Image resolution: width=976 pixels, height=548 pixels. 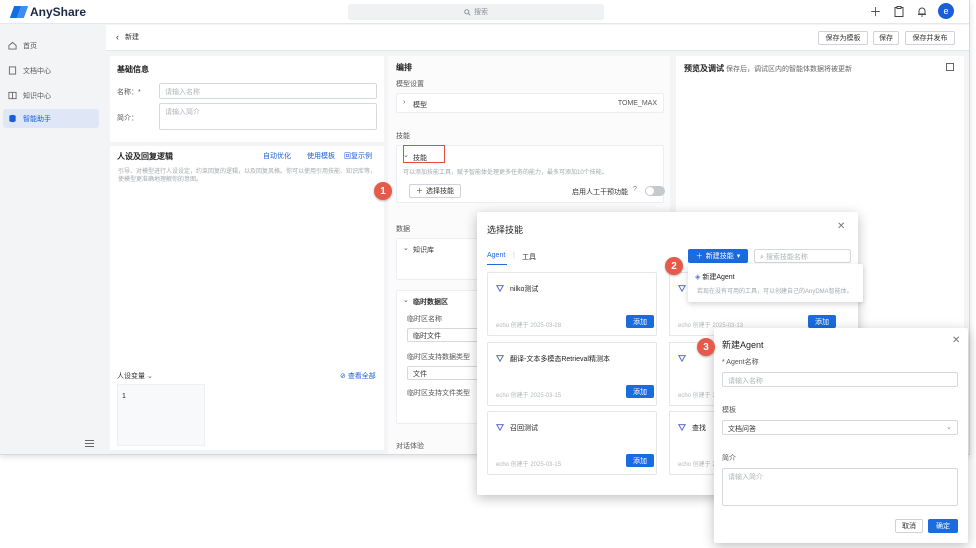 What do you see at coordinates (530, 103) in the screenshot?
I see `model-row: › 模型 TOME_MAX` at bounding box center [530, 103].